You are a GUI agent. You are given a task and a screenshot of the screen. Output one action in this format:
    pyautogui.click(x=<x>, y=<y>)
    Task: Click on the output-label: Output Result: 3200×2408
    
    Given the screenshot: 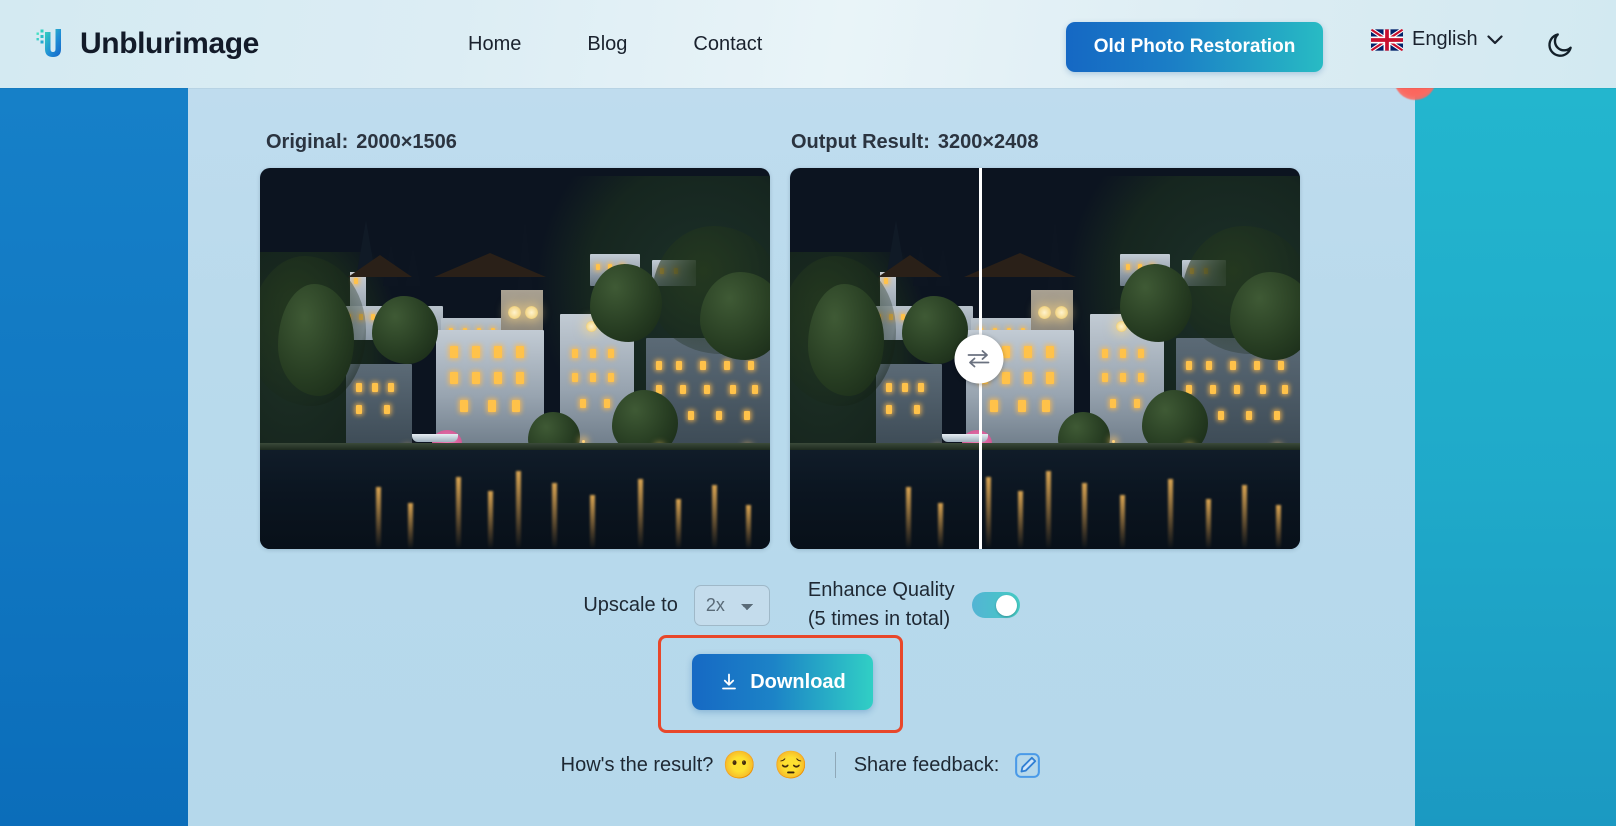 What is the action you would take?
    pyautogui.click(x=915, y=142)
    